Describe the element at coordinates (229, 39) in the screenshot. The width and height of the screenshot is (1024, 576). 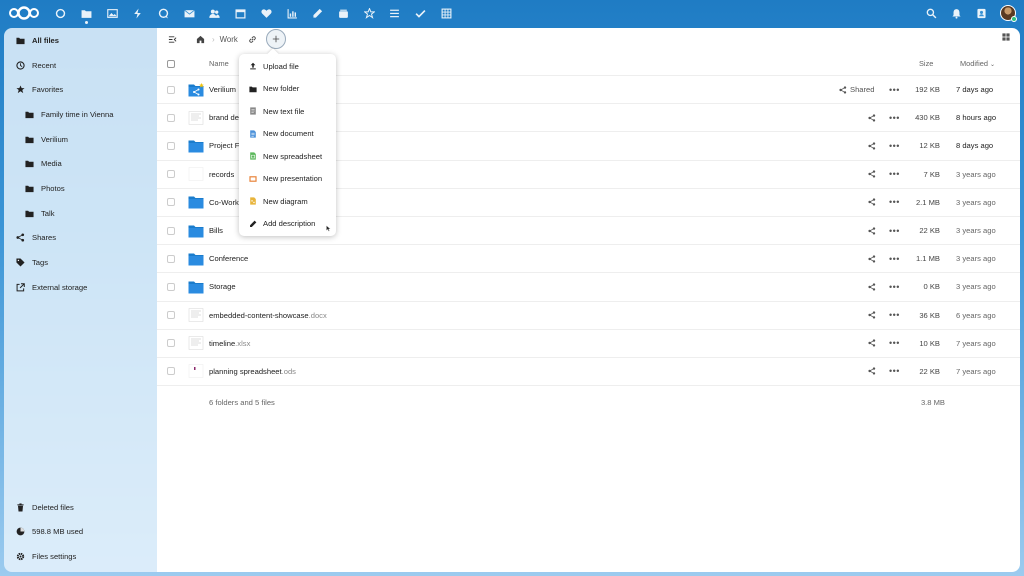
I see `breadcrumb-current: Work` at that location.